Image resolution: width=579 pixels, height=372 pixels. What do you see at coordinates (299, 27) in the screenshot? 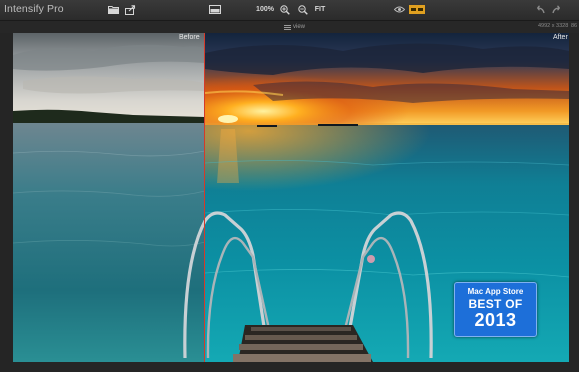
I see `view-label: view` at bounding box center [299, 27].